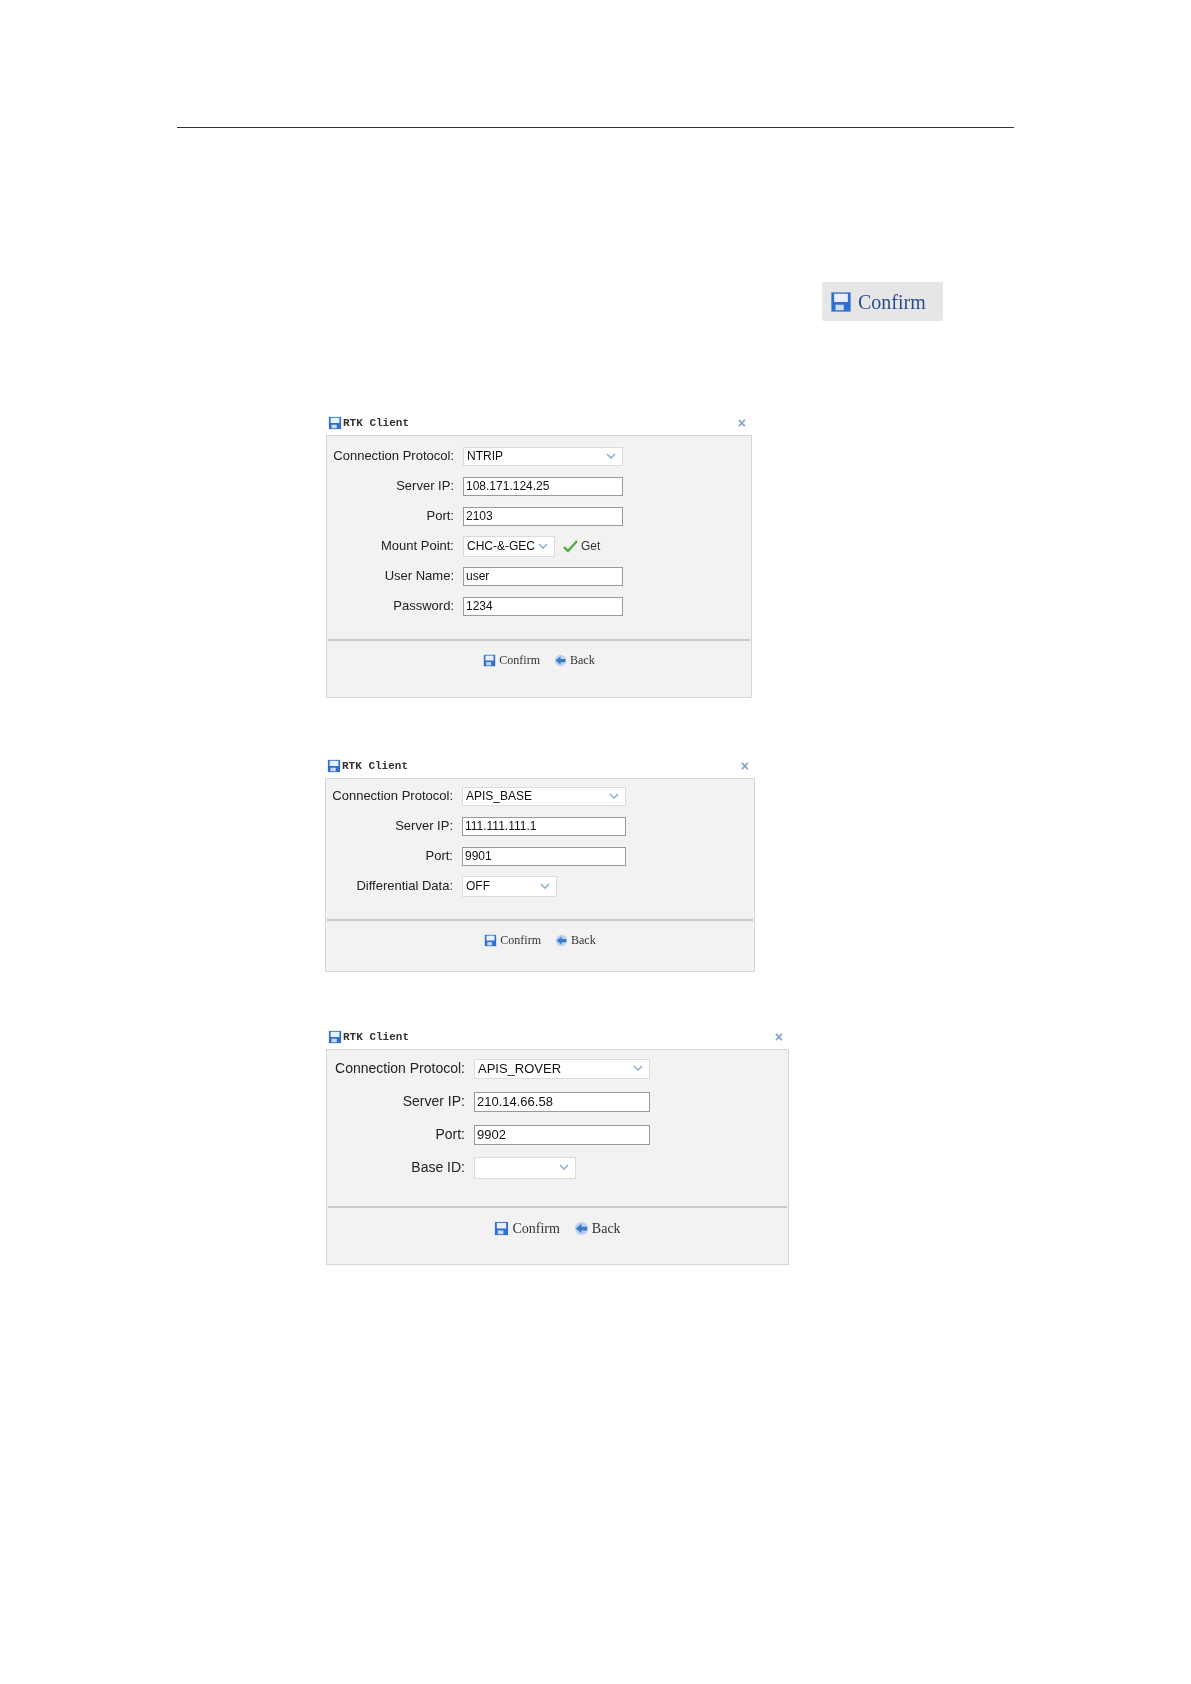 The image size is (1191, 1684). What do you see at coordinates (509, 546) in the screenshot?
I see `dropdown-field: CHC-&-GEC` at bounding box center [509, 546].